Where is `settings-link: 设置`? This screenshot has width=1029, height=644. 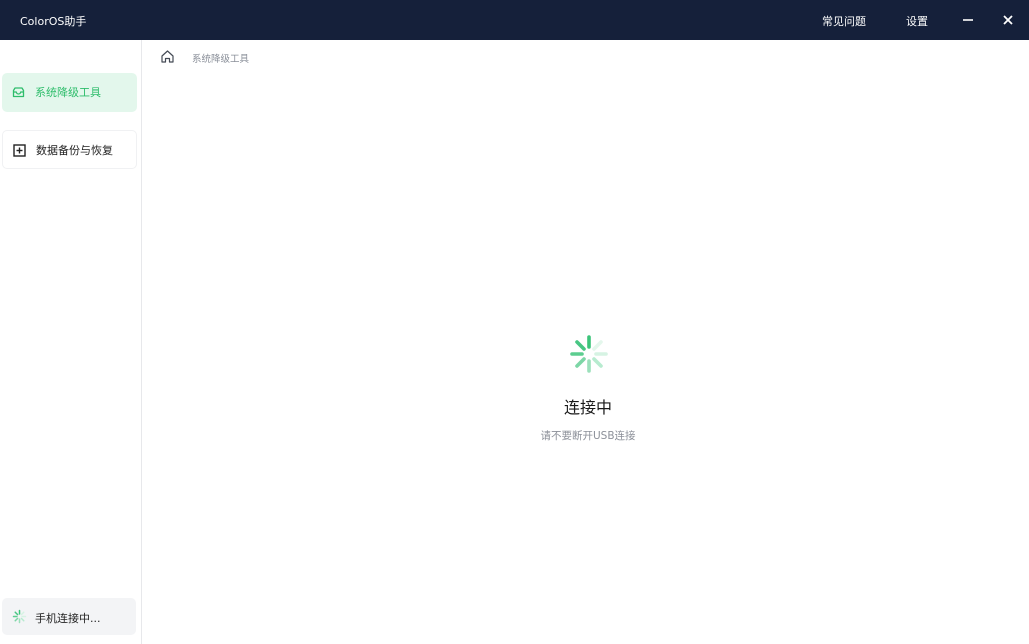 settings-link: 设置 is located at coordinates (917, 21).